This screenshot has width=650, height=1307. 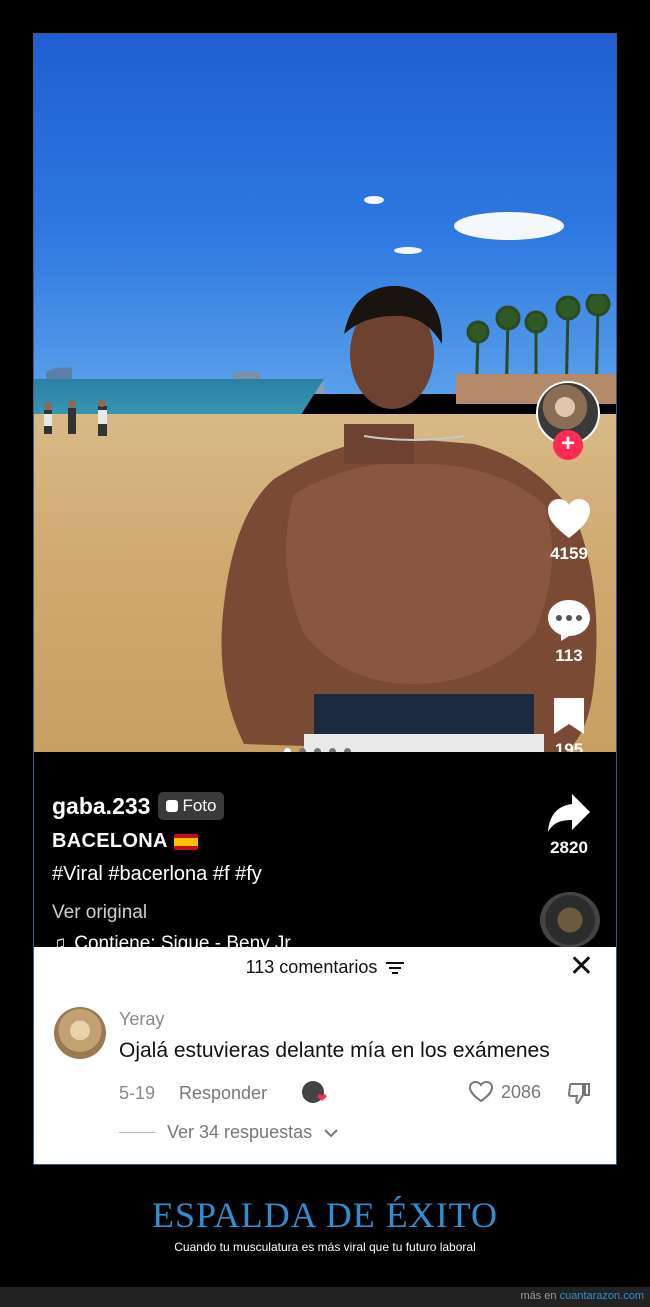 What do you see at coordinates (311, 967) in the screenshot?
I see `comments-count-title: 113 comentarios` at bounding box center [311, 967].